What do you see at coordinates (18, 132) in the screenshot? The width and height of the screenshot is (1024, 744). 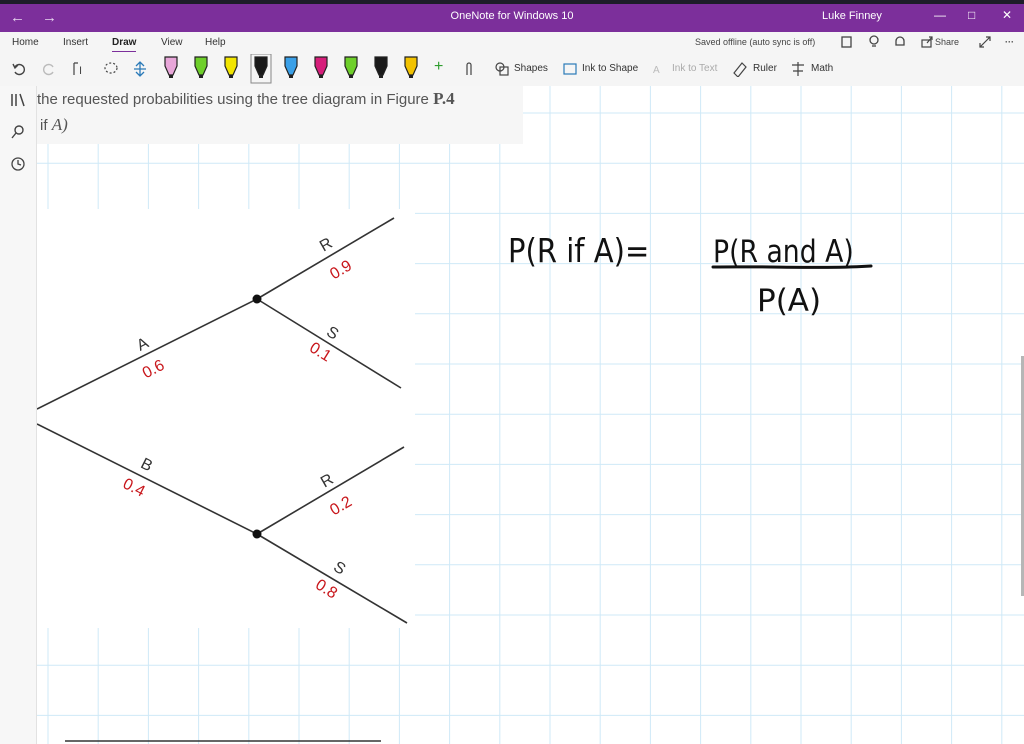 I see `search-icon` at bounding box center [18, 132].